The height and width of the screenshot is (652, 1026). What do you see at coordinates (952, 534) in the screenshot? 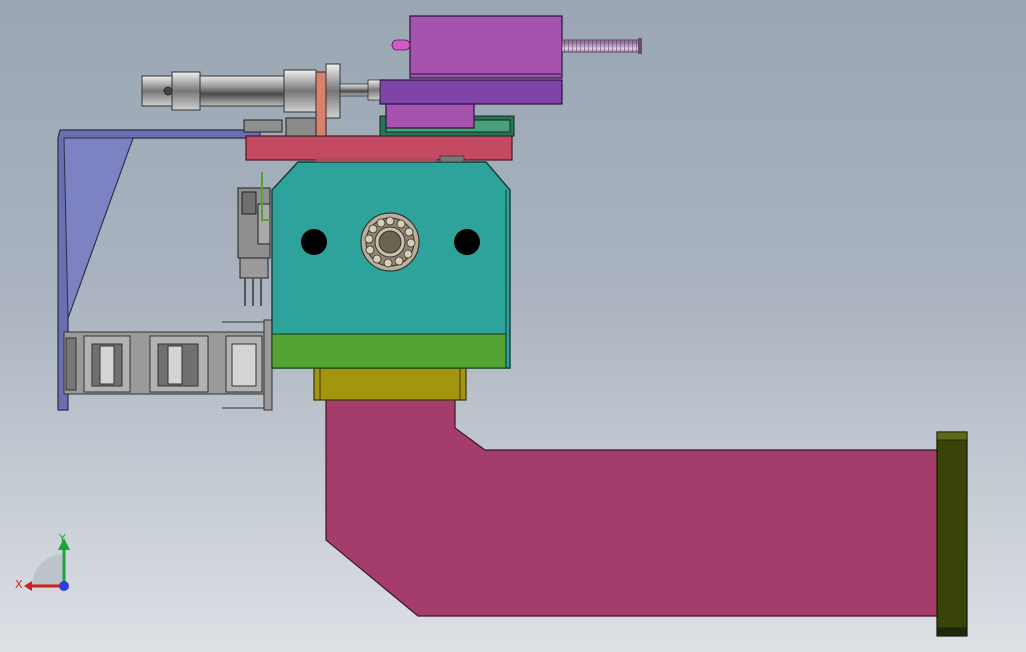
I see `end-plate` at bounding box center [952, 534].